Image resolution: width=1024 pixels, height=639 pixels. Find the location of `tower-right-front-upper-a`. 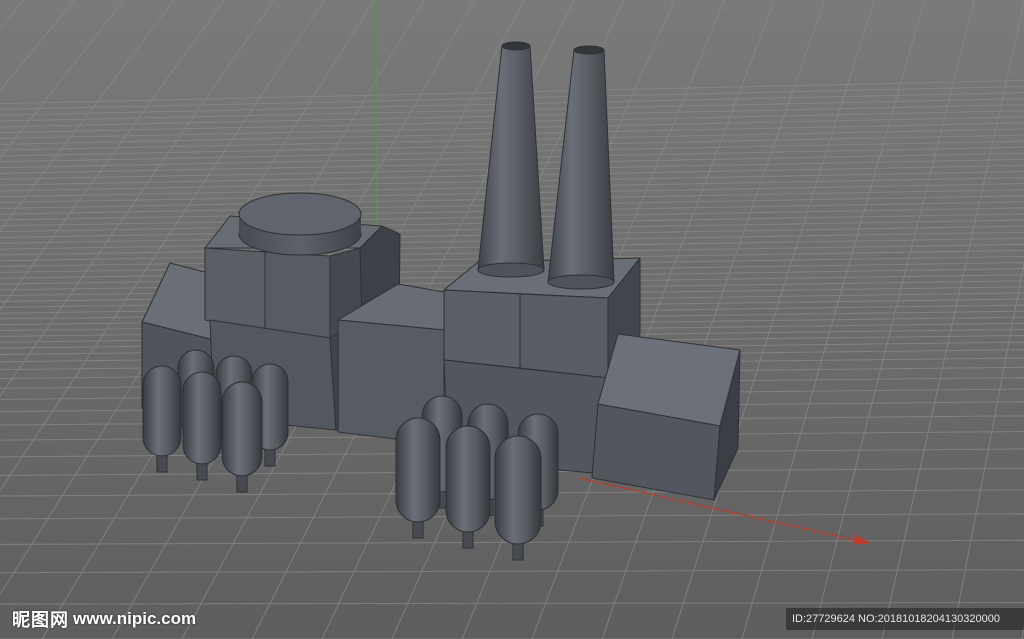

tower-right-front-upper-a is located at coordinates (482, 329).